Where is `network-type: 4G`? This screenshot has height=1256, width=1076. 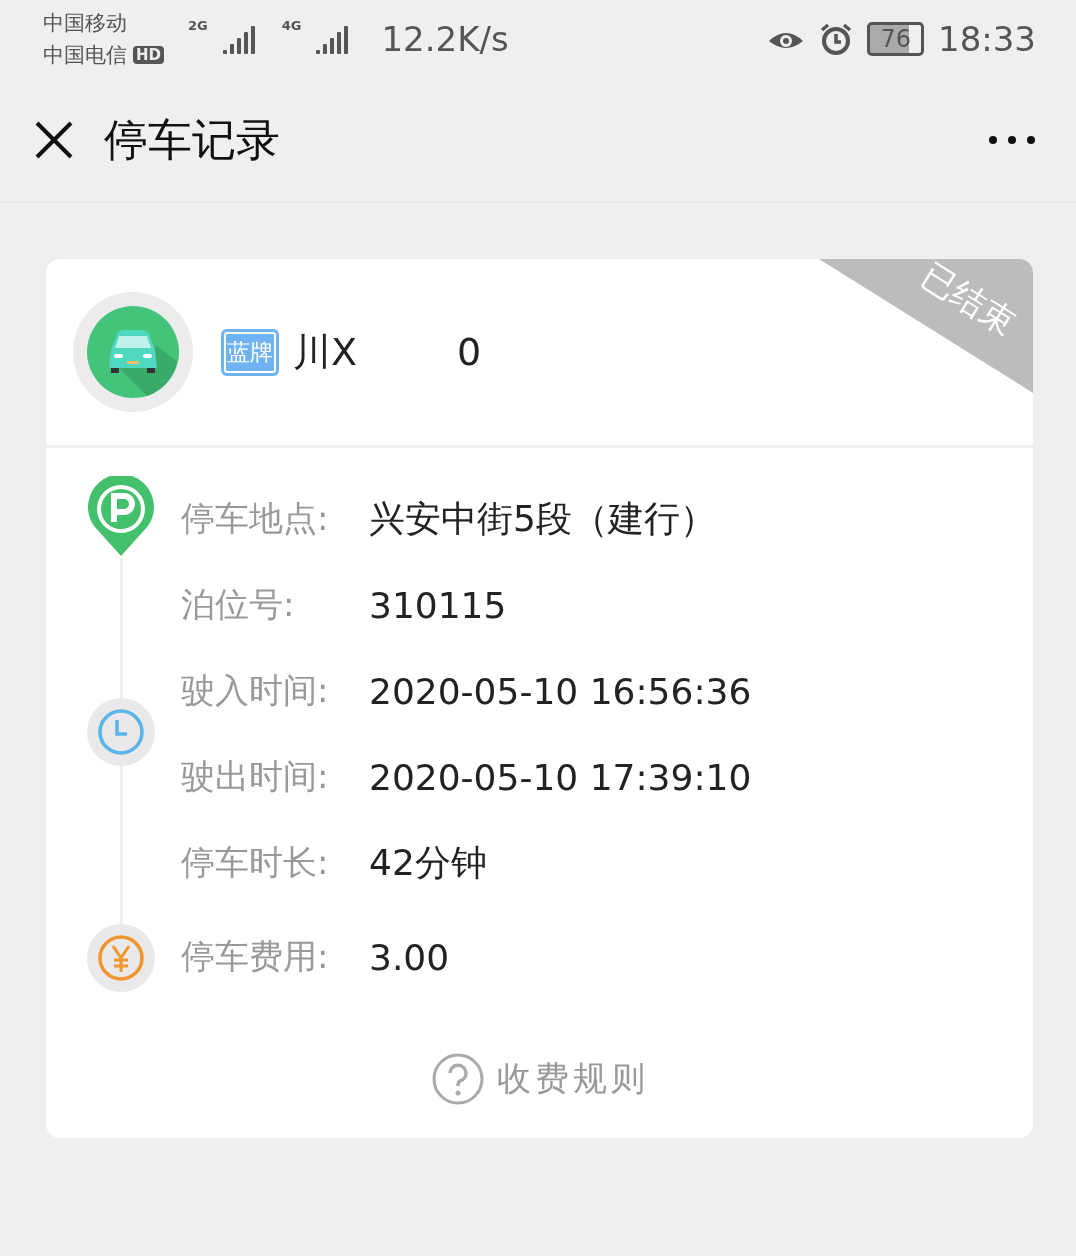
network-type: 4G is located at coordinates (291, 25).